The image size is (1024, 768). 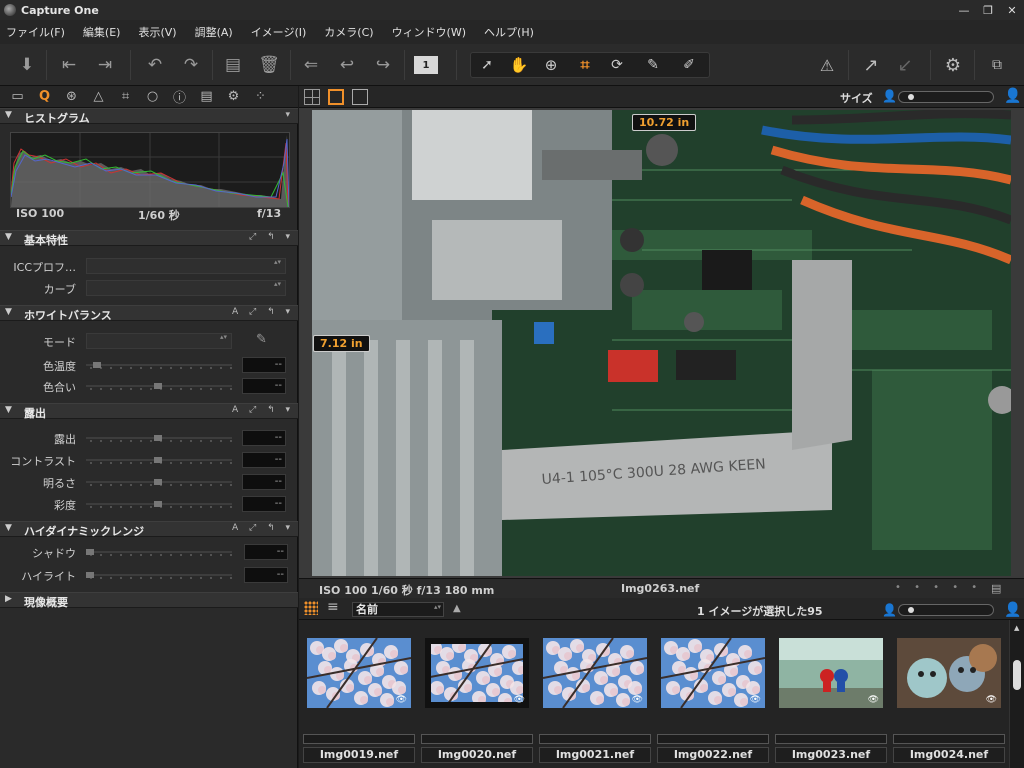 I want to click on browser-scrollbar: ▲, so click(x=1016, y=694).